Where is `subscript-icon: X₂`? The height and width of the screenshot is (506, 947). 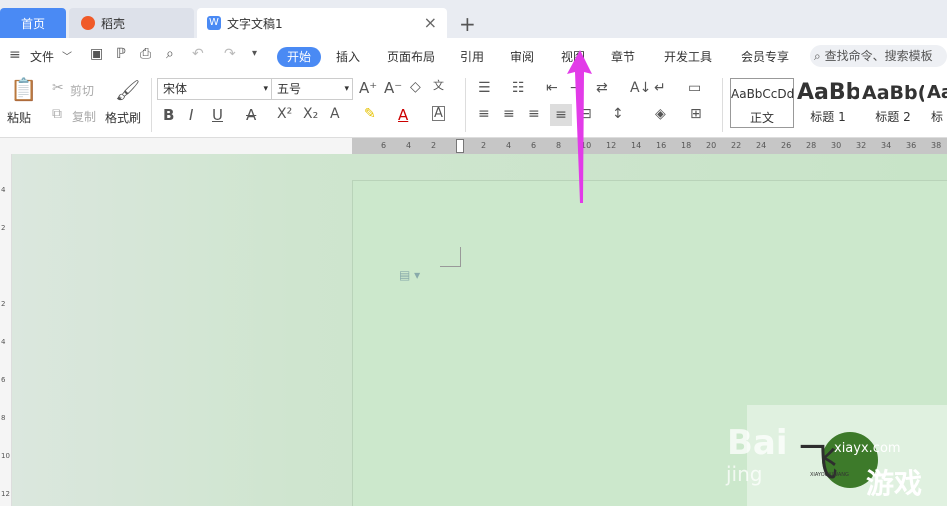
subscript-icon: X₂ is located at coordinates (310, 114).